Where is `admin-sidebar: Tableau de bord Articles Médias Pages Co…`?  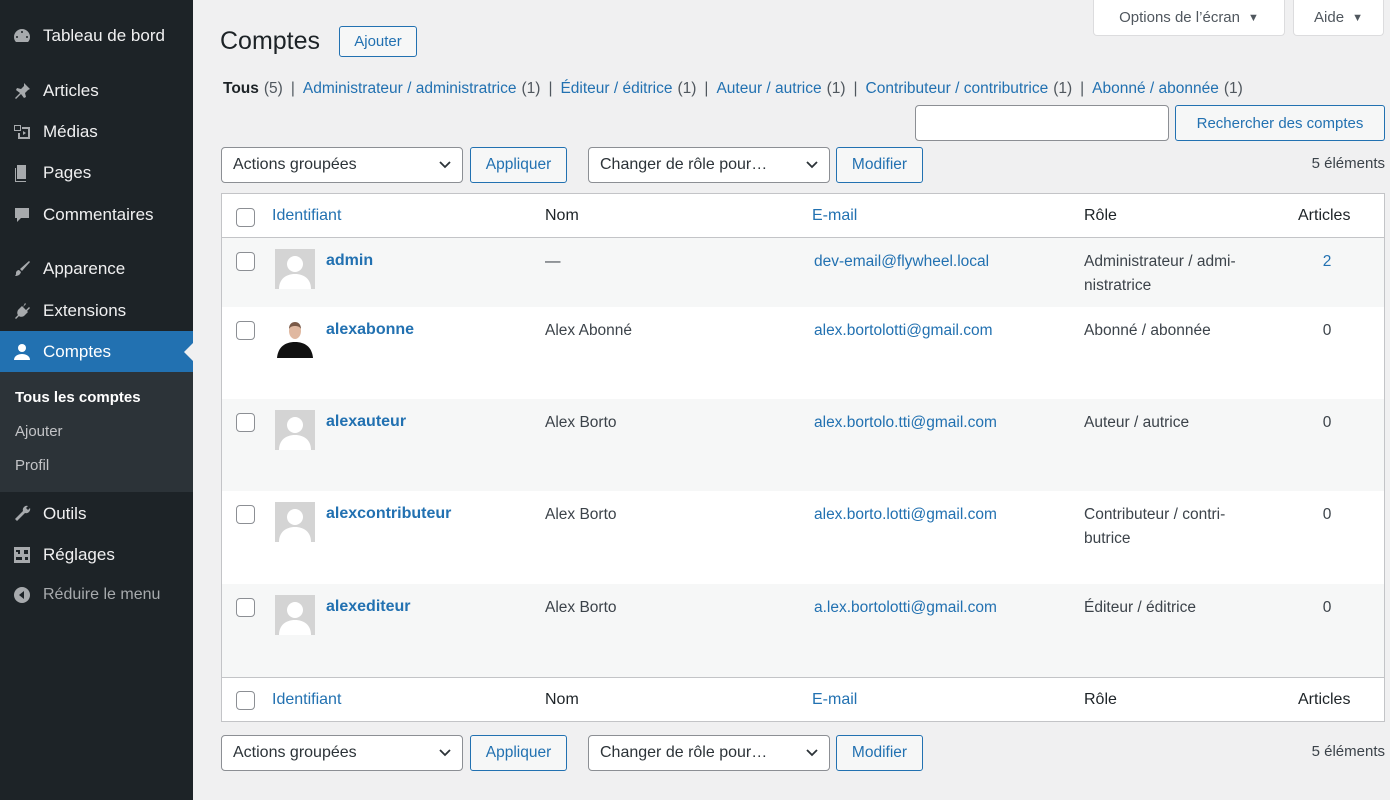
admin-sidebar: Tableau de bord Articles Médias Pages Co… is located at coordinates (96, 400).